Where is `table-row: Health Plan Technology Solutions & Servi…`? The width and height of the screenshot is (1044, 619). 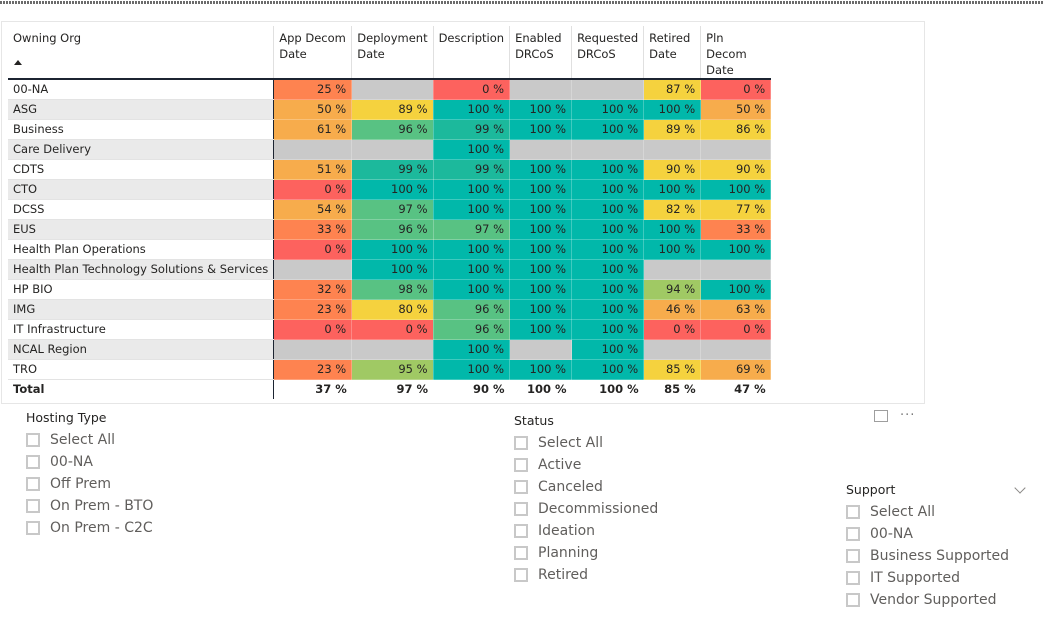 table-row: Health Plan Technology Solutions & Servi… is located at coordinates (390, 269).